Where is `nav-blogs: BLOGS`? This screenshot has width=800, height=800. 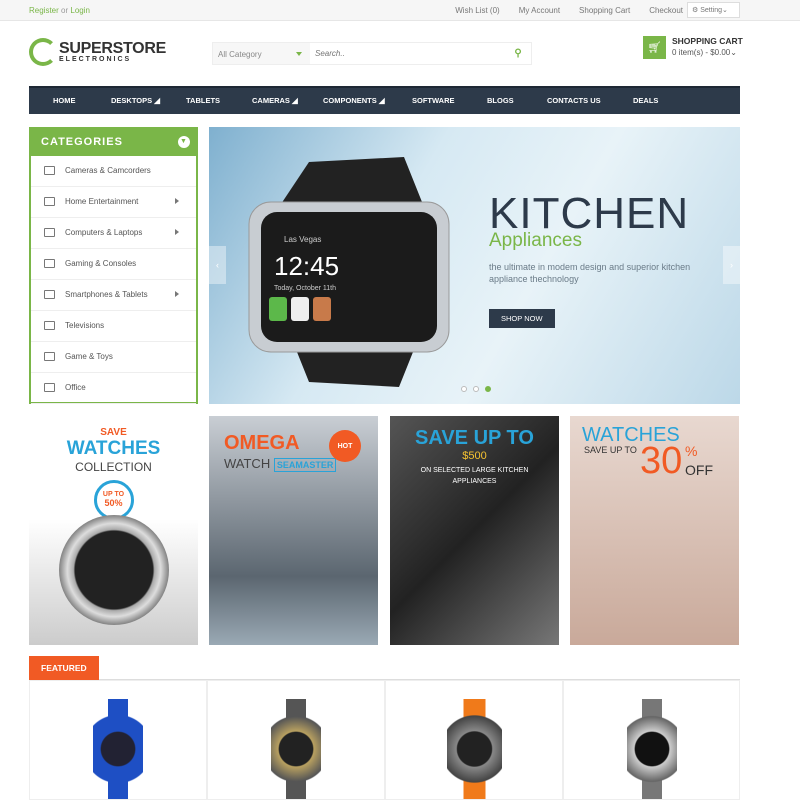
nav-blogs: BLOGS is located at coordinates (500, 96).